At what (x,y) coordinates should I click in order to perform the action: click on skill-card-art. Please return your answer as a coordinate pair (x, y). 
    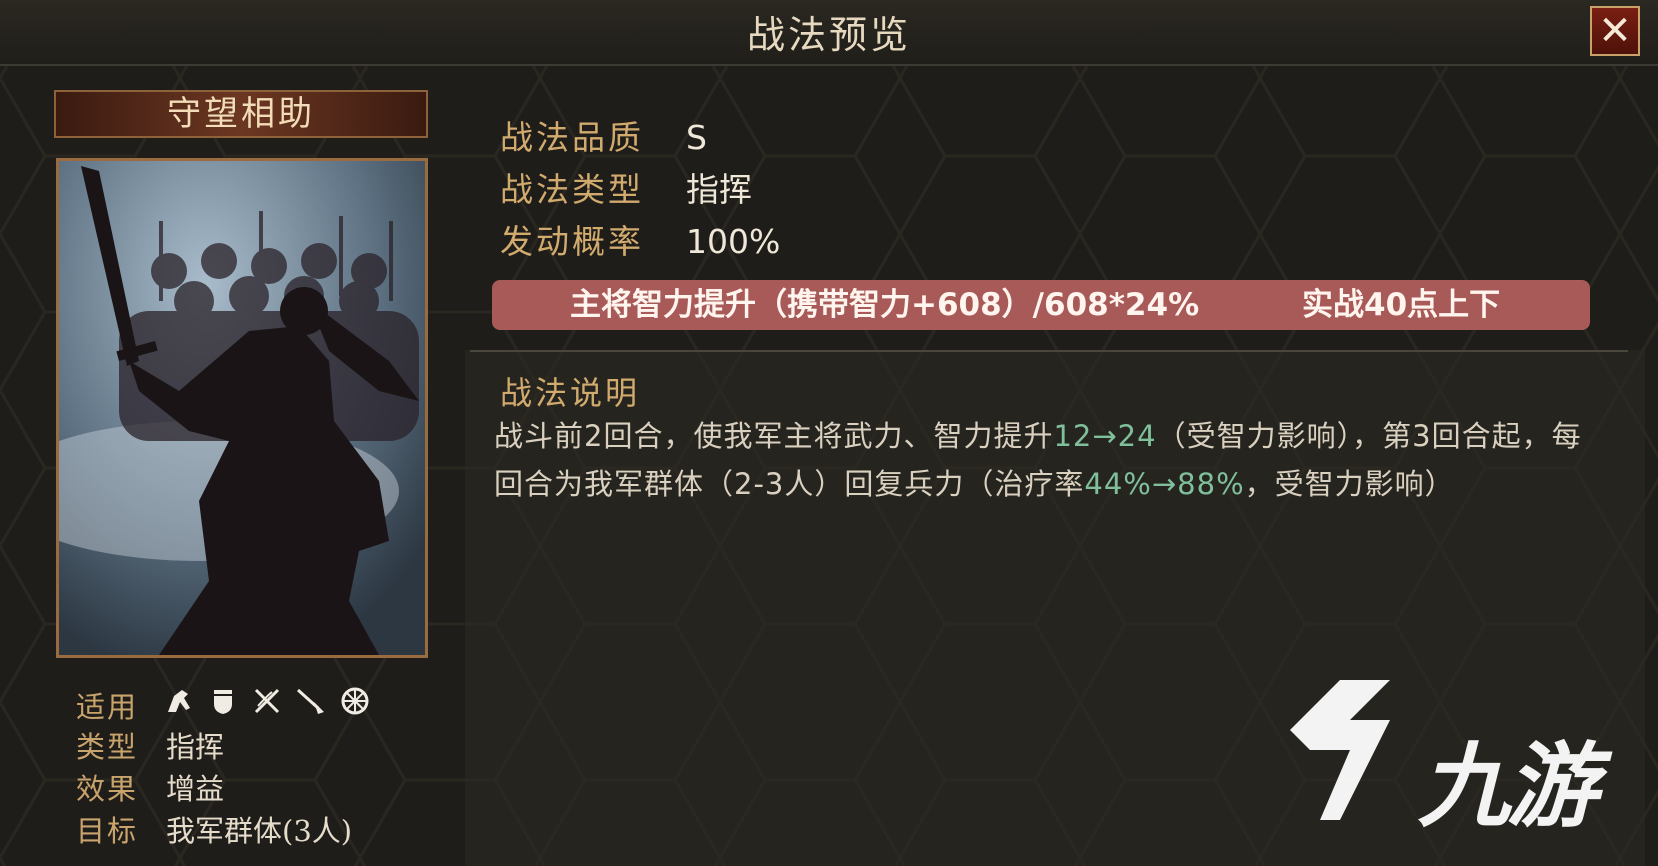
    Looking at the image, I should click on (242, 408).